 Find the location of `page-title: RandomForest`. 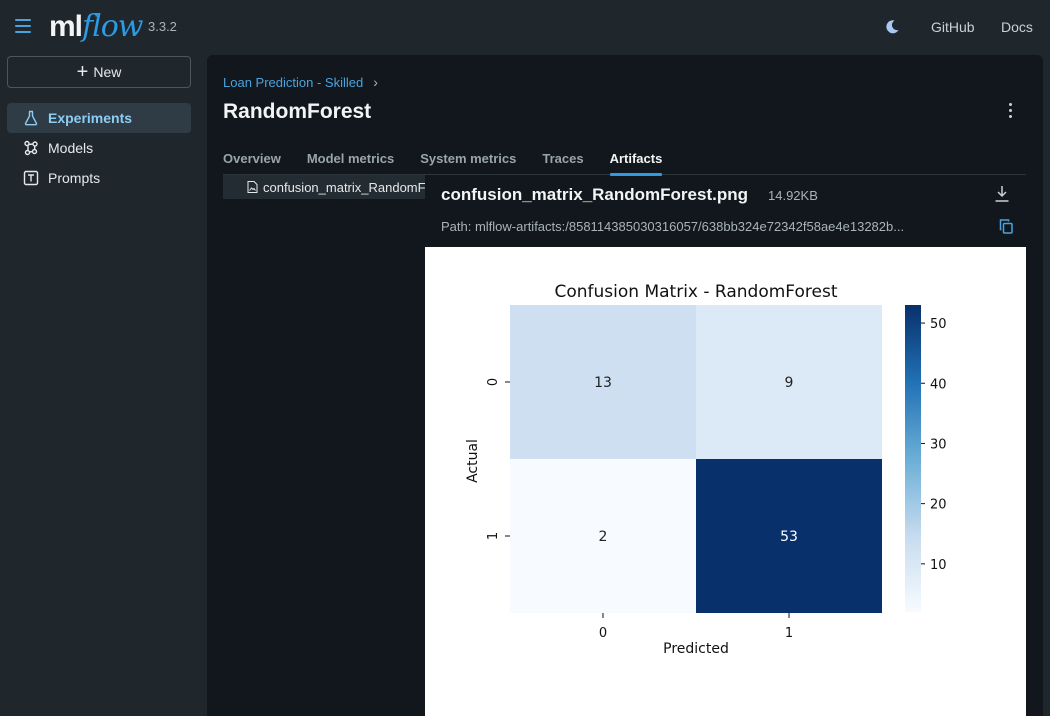

page-title: RandomForest is located at coordinates (297, 111).